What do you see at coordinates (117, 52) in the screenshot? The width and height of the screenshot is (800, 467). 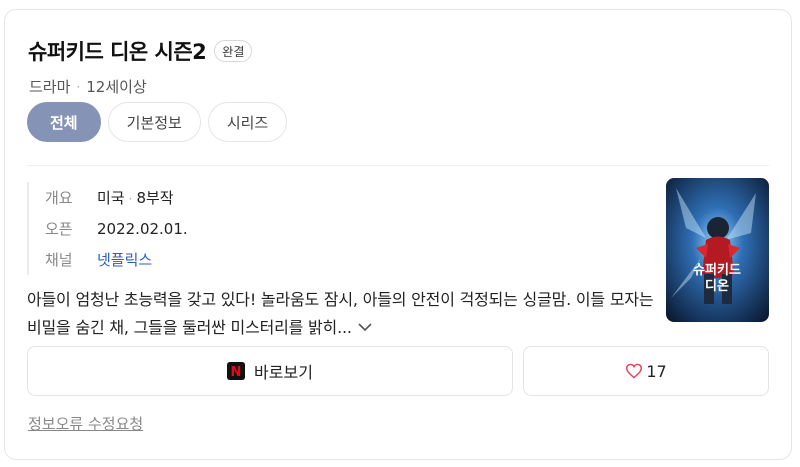 I see `page-title: 슈퍼키드 디온 시즌2` at bounding box center [117, 52].